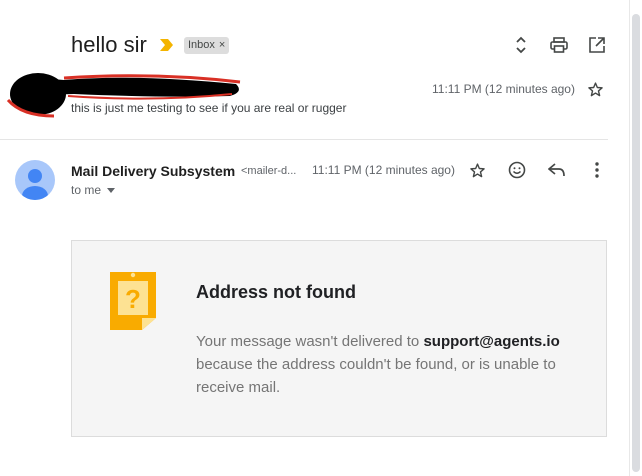  What do you see at coordinates (166, 45) in the screenshot?
I see `importance-icon` at bounding box center [166, 45].